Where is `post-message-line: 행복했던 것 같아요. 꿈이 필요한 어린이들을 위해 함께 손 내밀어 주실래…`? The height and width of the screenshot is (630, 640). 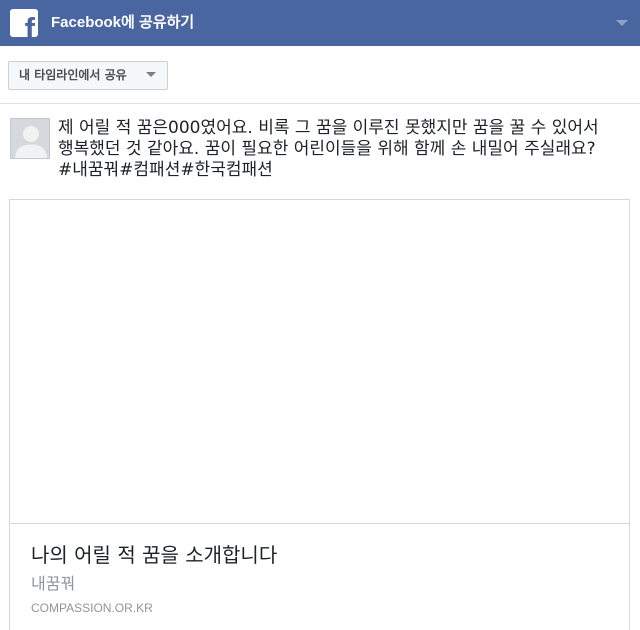
post-message-line: 행복했던 것 같아요. 꿈이 필요한 어린이들을 위해 함께 손 내밀어 주실래… is located at coordinates (327, 149).